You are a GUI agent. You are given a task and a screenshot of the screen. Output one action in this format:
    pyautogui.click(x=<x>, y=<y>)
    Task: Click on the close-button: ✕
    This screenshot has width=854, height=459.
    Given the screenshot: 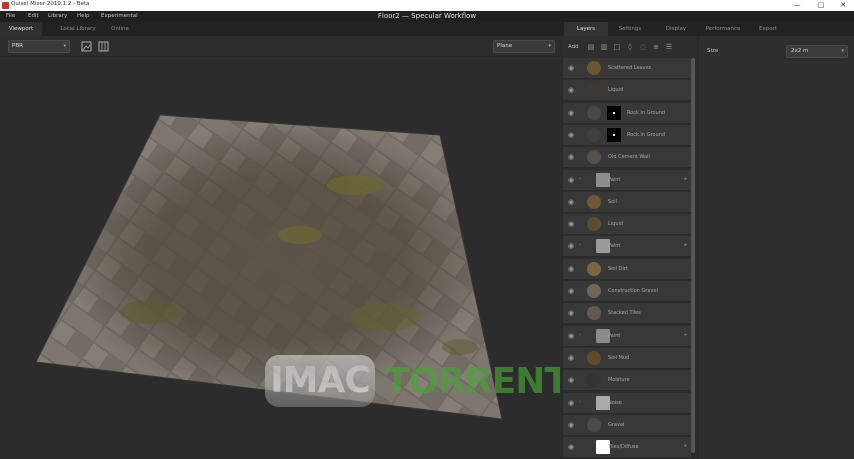 What is the action you would take?
    pyautogui.click(x=843, y=5)
    